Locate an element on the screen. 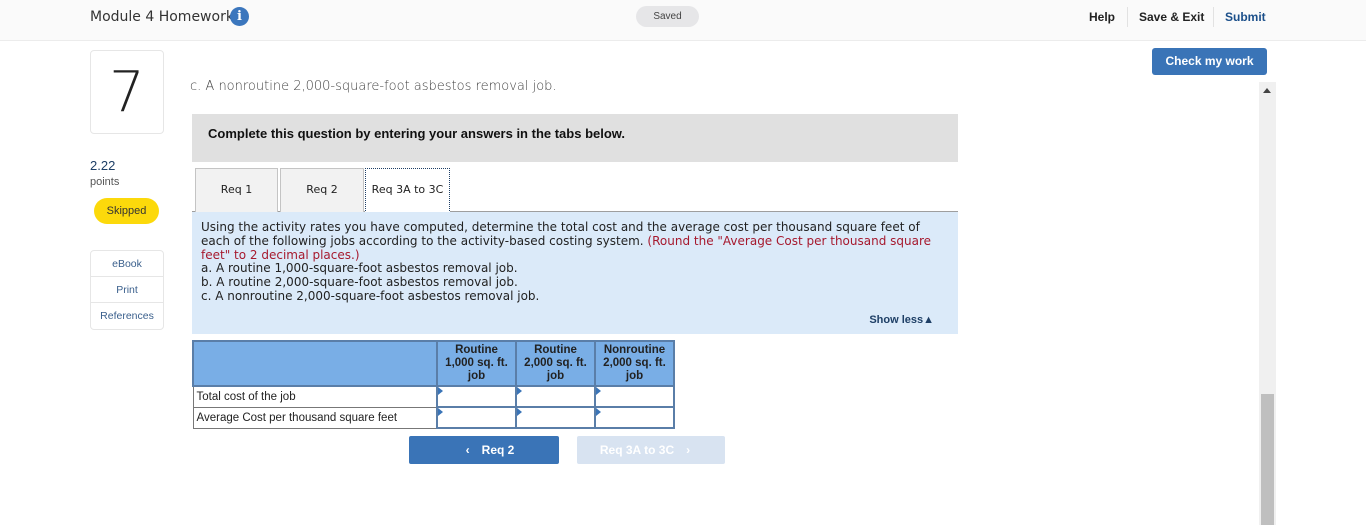 The width and height of the screenshot is (1366, 525). check-my-work-button: Check my work is located at coordinates (1209, 61).